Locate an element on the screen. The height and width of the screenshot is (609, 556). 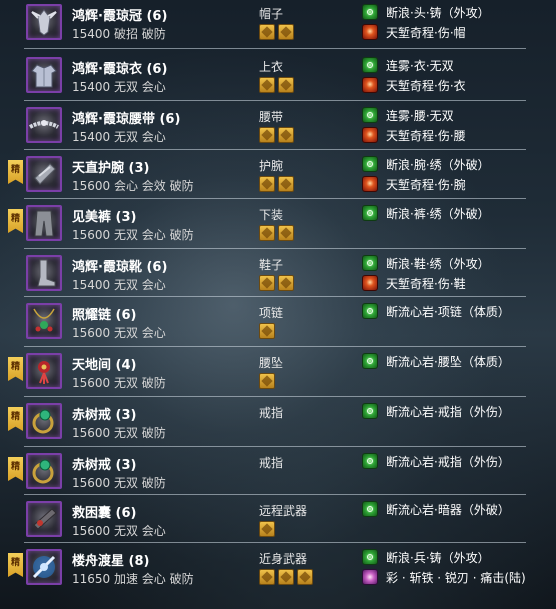
equipment-row: 救困囊 (6) 15600 无双 会心 远程武器 断流心岩·暗器（外破） is located at coordinates (278, 520).